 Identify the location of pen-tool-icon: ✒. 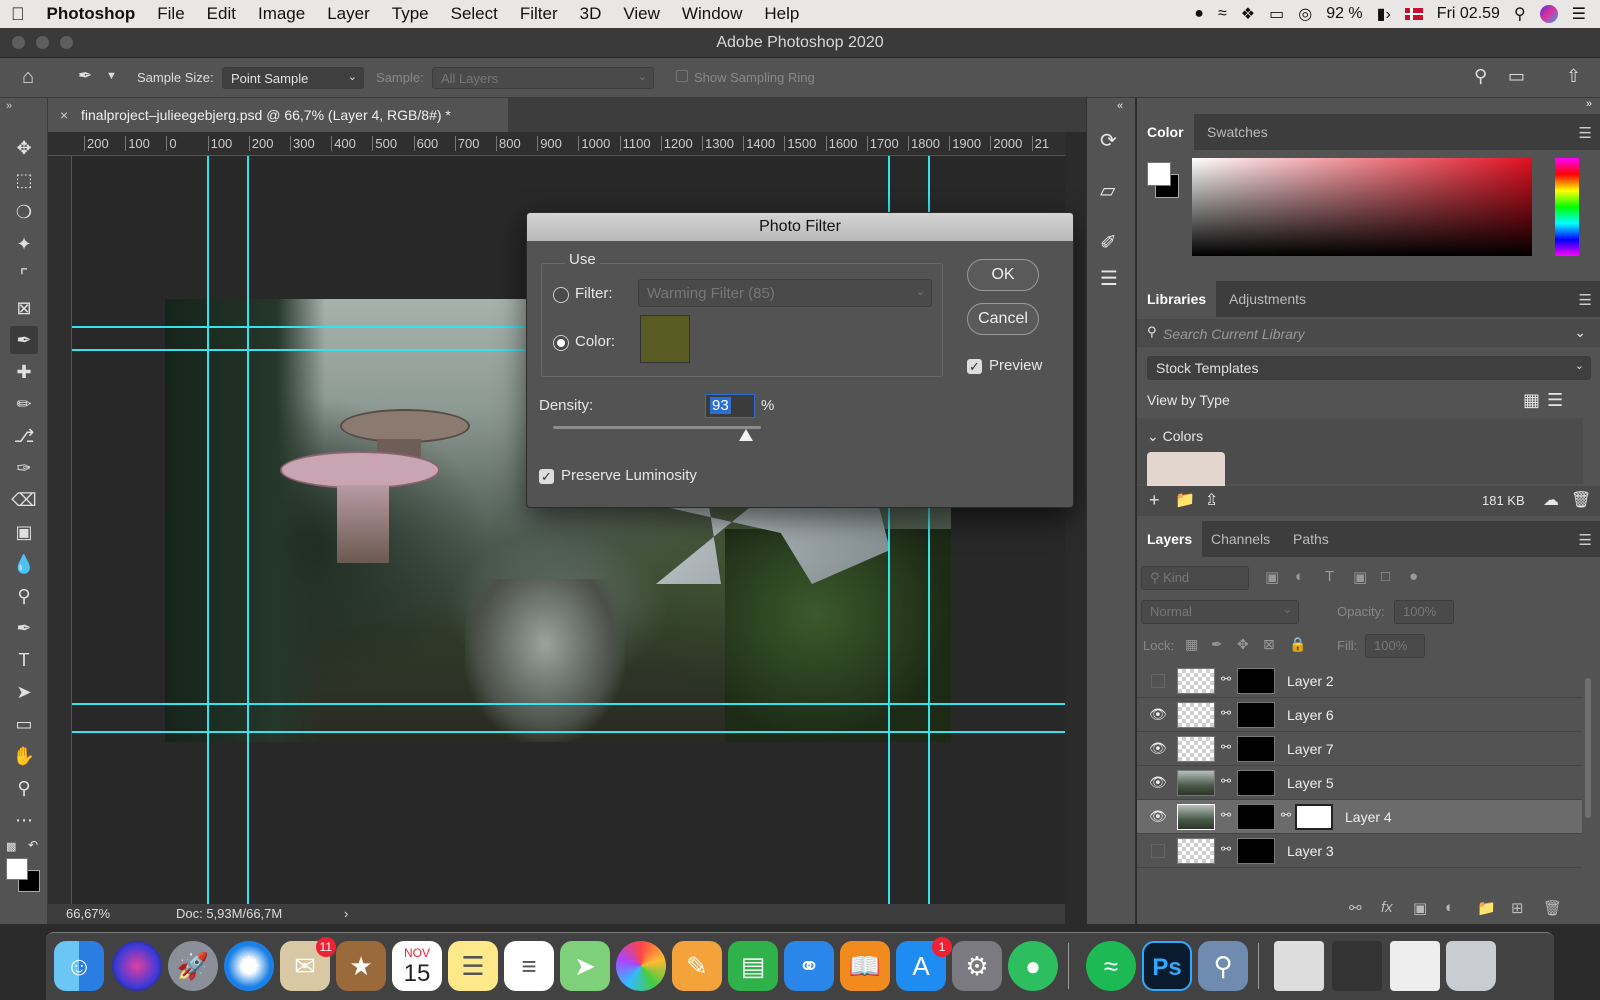
(24, 628).